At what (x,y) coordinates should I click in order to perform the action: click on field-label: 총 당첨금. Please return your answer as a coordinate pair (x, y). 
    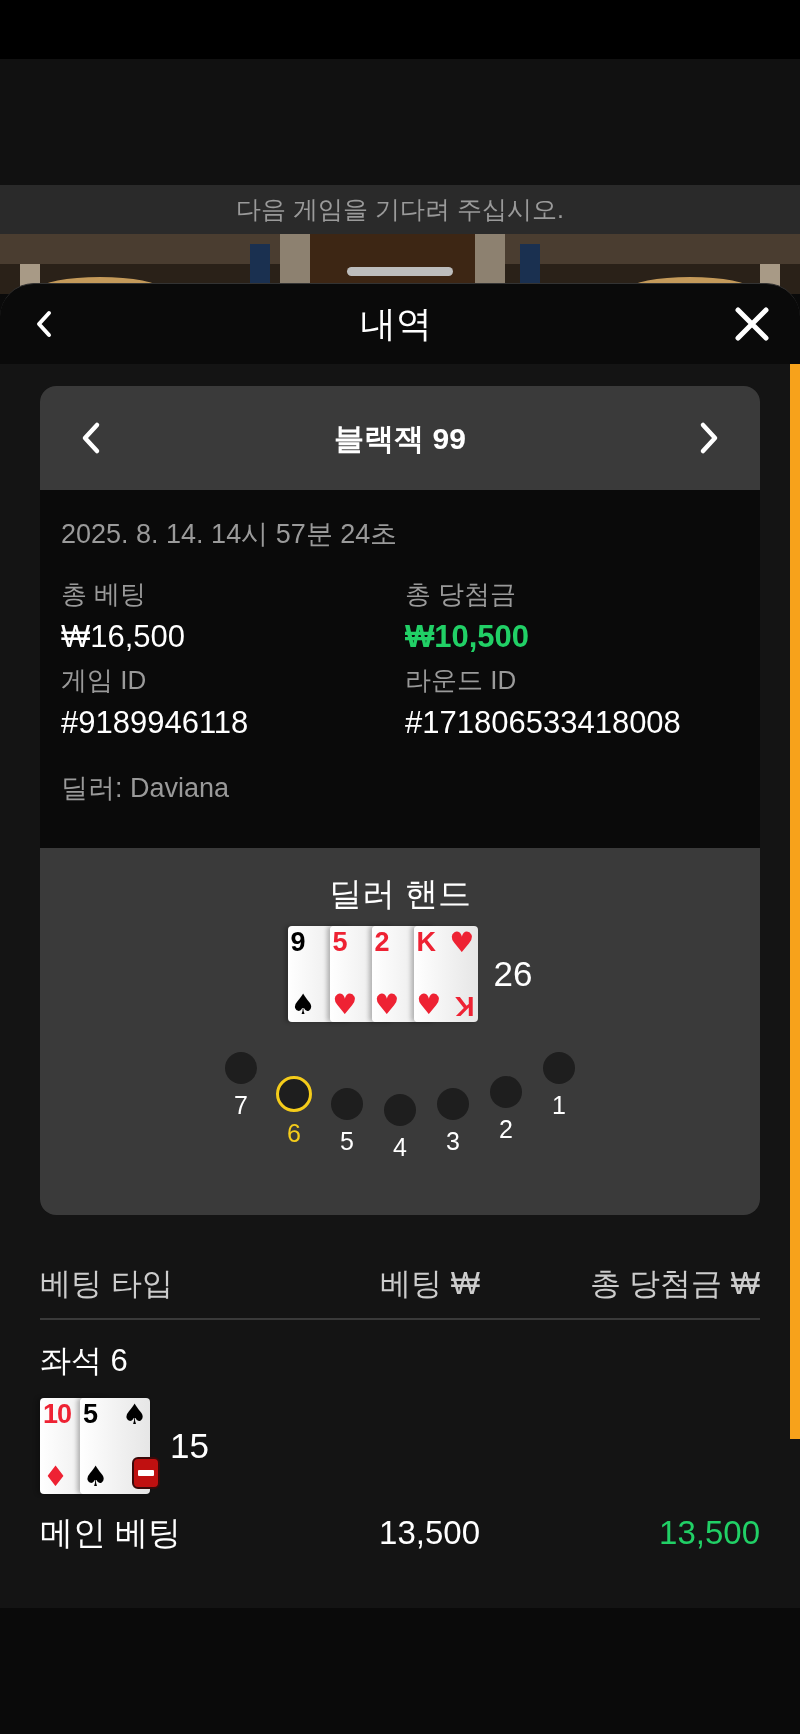
    Looking at the image, I should click on (461, 594).